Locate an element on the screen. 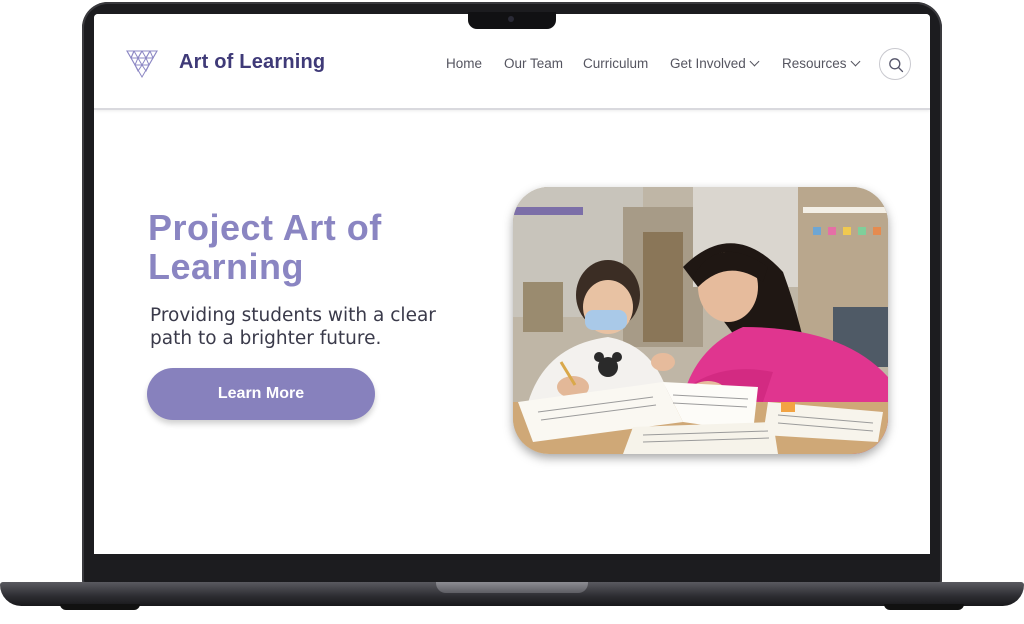  nav-our-team-label: Our Team is located at coordinates (534, 63).